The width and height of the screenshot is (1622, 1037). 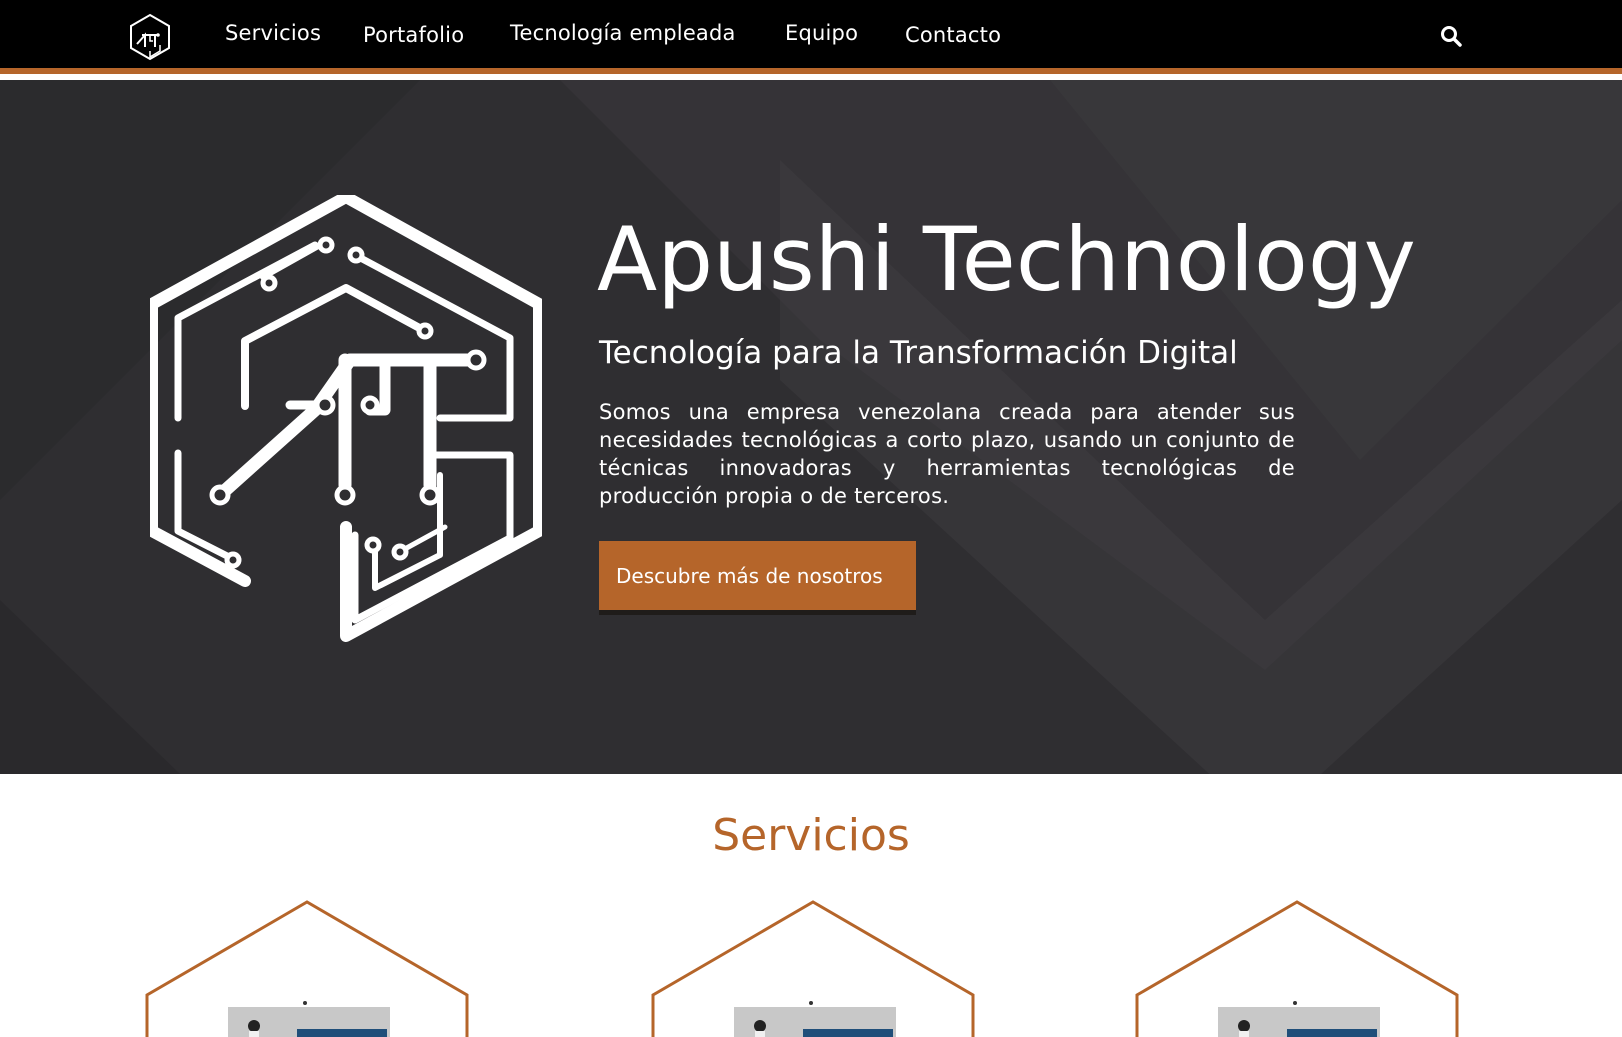 What do you see at coordinates (811, 835) in the screenshot?
I see `services-title: Servicios` at bounding box center [811, 835].